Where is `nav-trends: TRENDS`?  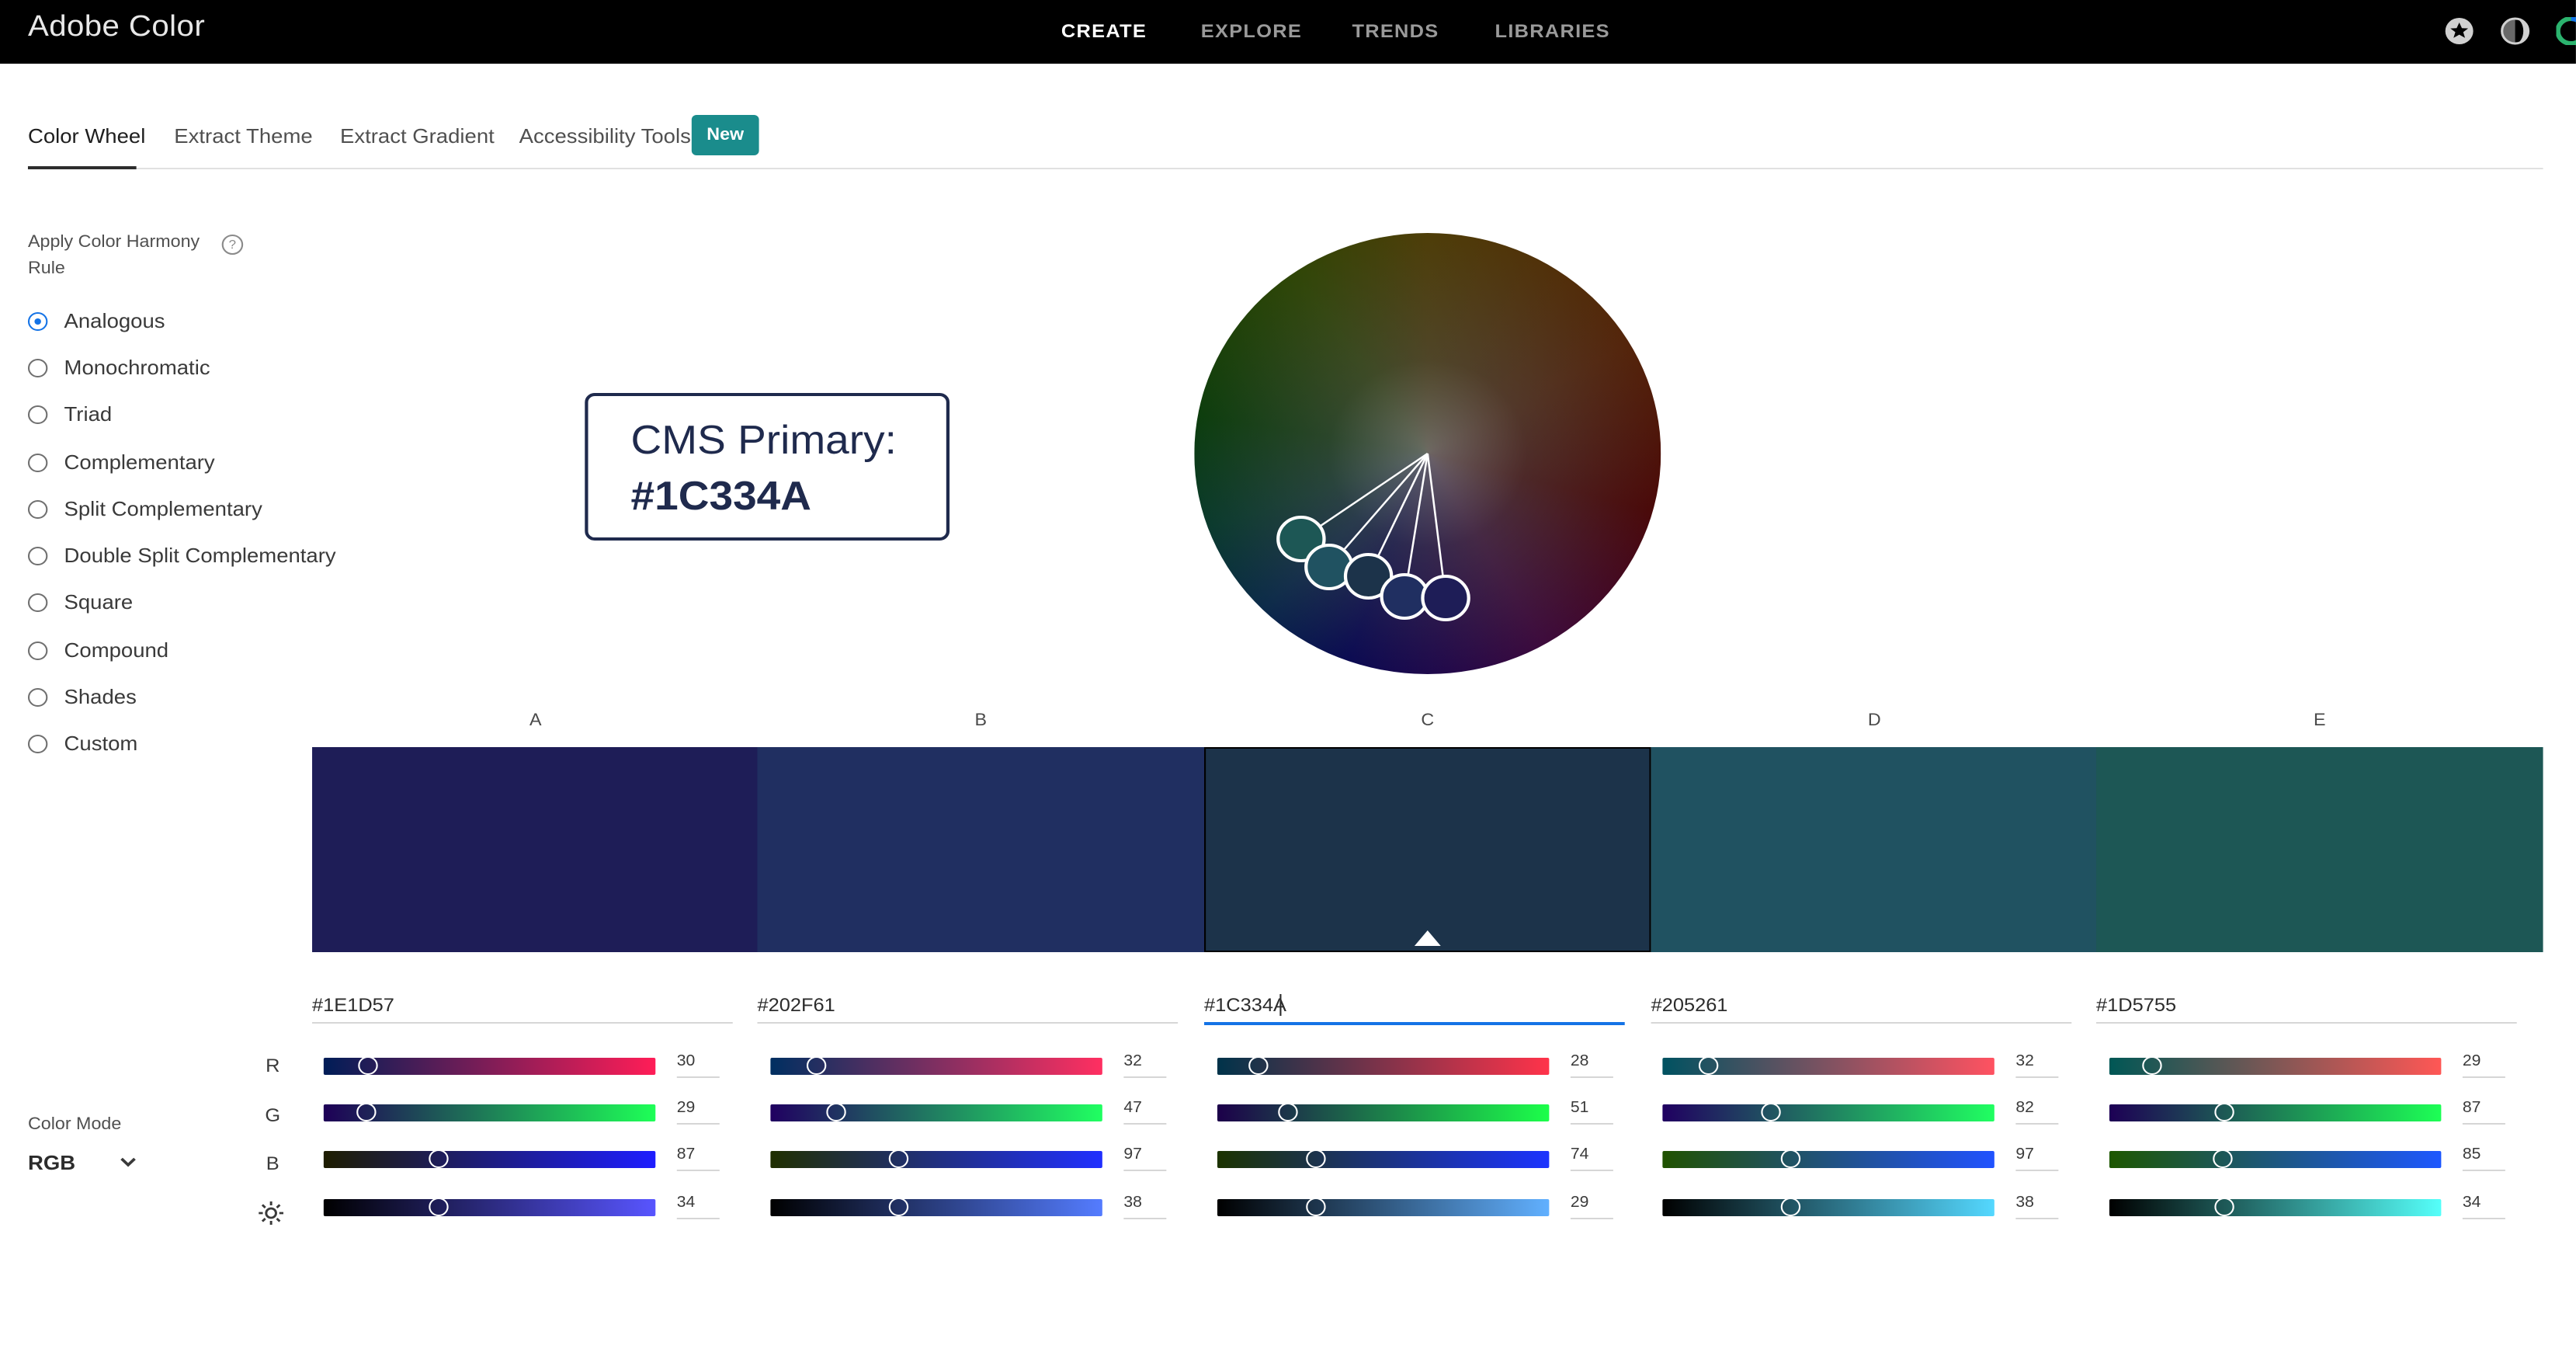 nav-trends: TRENDS is located at coordinates (1395, 31).